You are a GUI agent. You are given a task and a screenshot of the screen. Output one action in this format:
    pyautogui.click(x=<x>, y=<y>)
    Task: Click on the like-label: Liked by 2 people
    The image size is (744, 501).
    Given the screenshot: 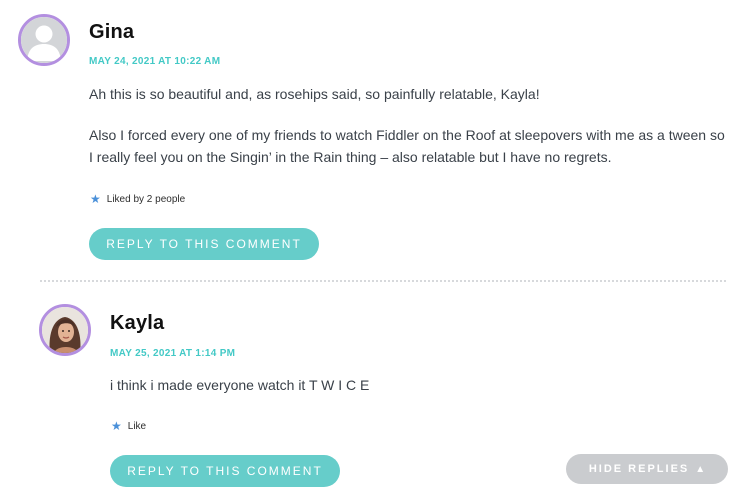 What is the action you would take?
    pyautogui.click(x=146, y=199)
    